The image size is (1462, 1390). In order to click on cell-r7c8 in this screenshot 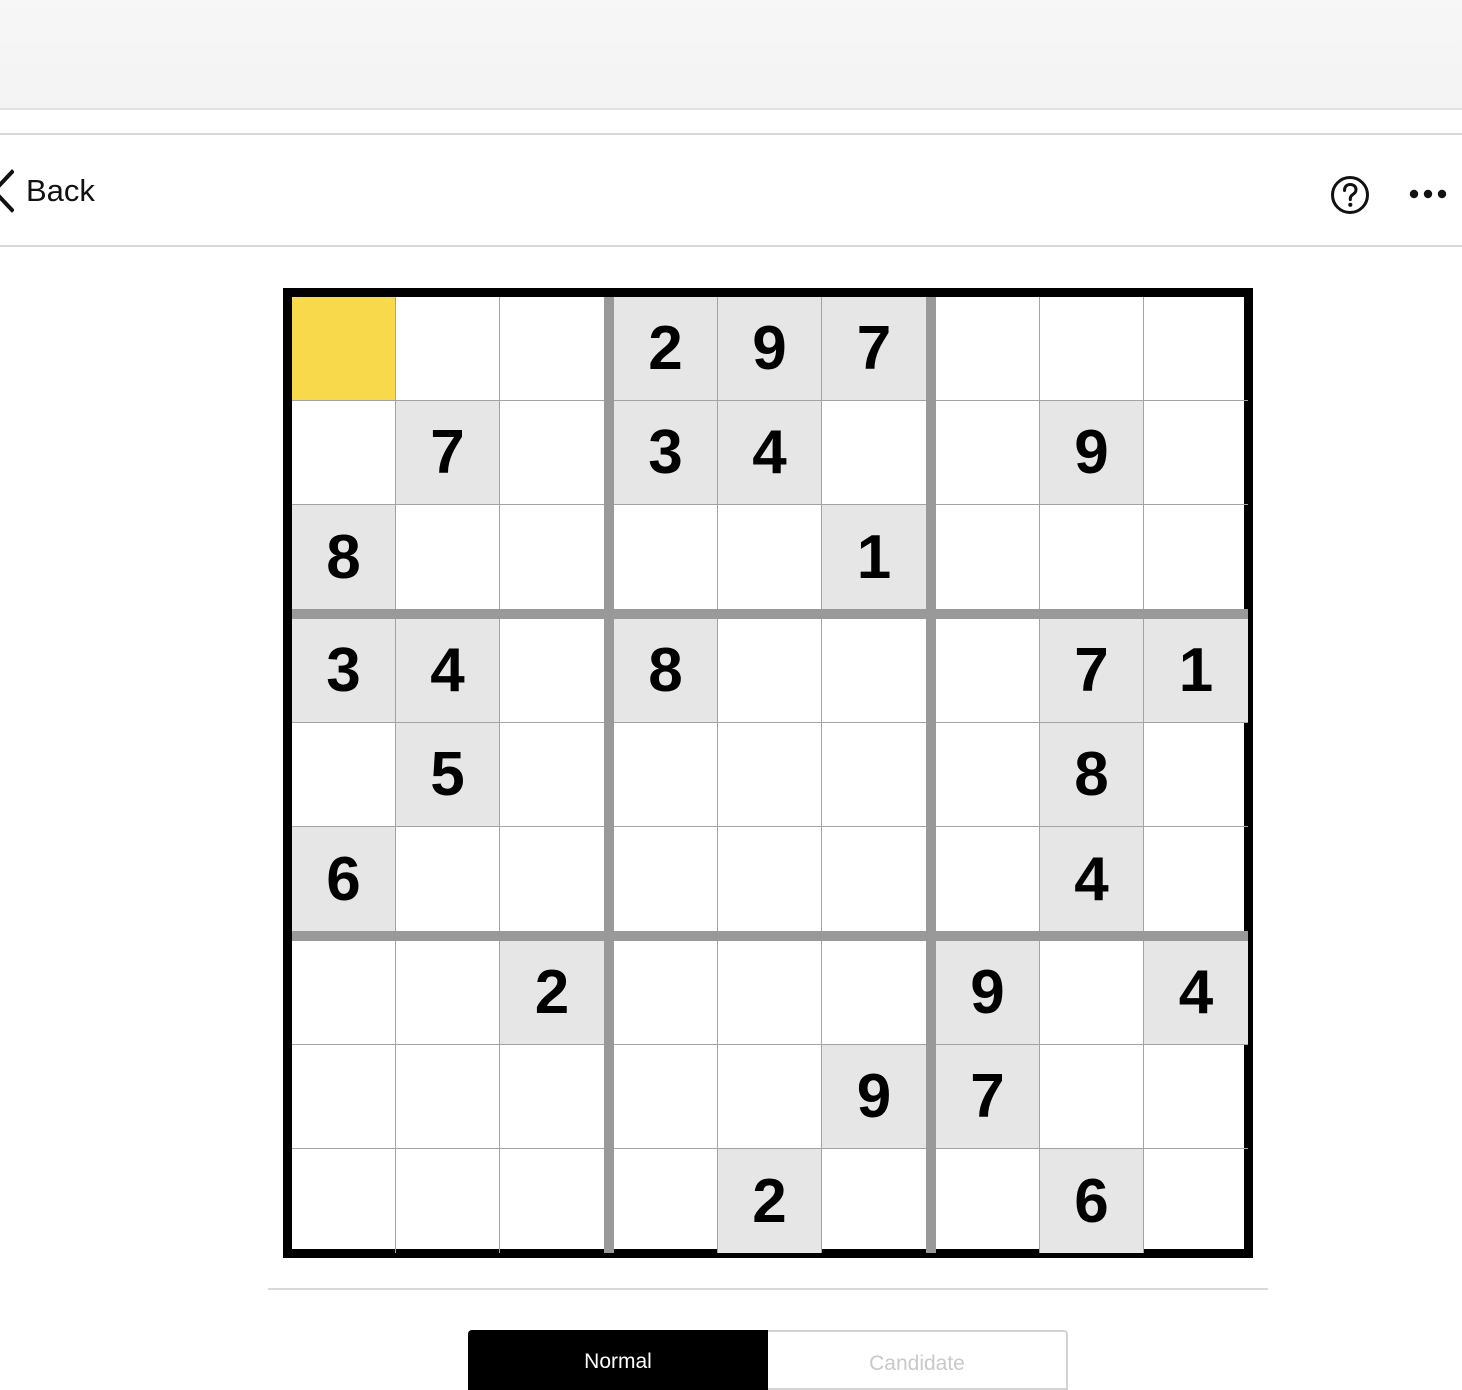, I will do `click(1092, 993)`.